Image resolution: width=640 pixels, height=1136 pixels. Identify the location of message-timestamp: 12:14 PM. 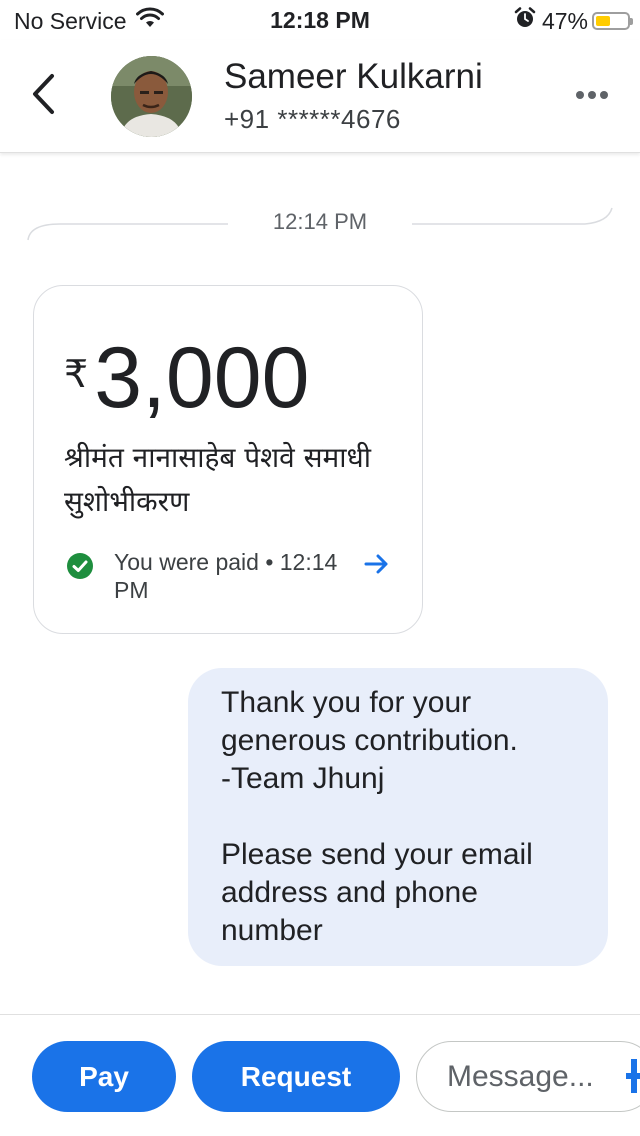
(320, 221).